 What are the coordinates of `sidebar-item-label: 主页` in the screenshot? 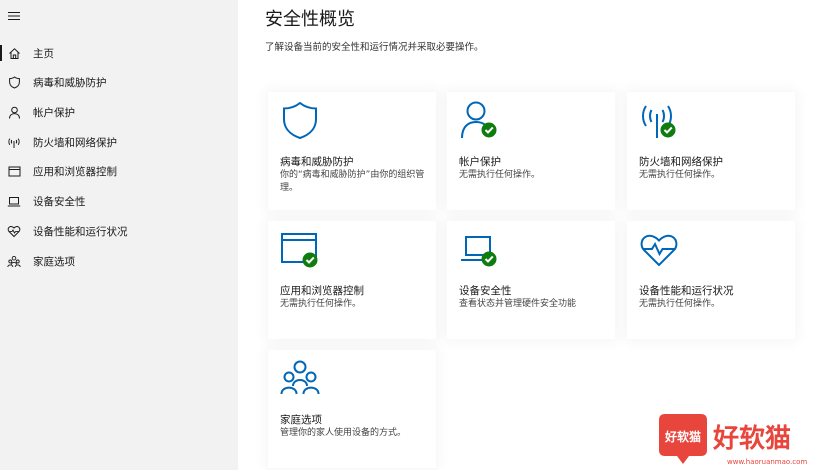 It's located at (43, 53).